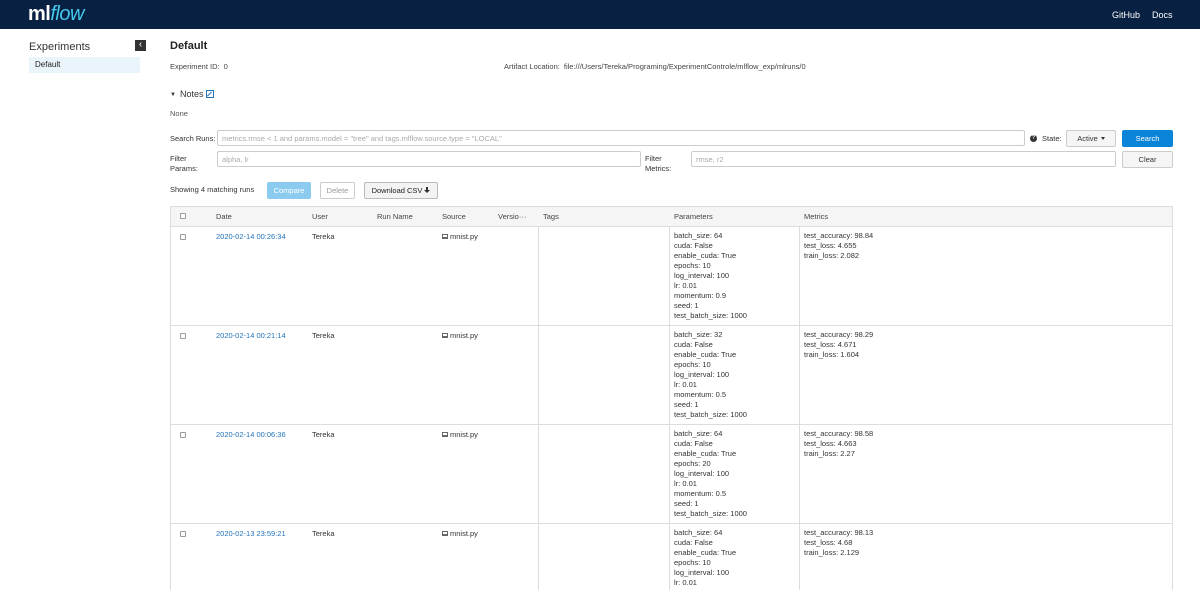 The image size is (1200, 590). I want to click on column-header-tags: Tags, so click(551, 216).